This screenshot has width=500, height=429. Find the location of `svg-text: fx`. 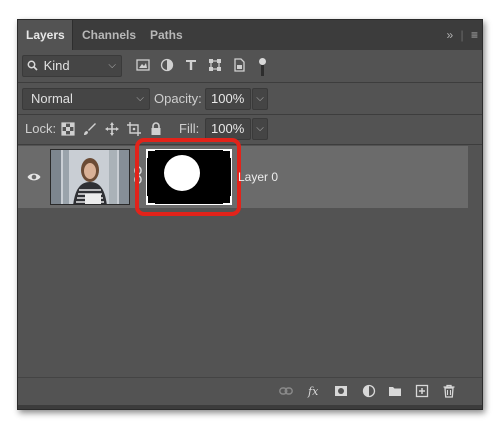

svg-text: fx is located at coordinates (313, 391).